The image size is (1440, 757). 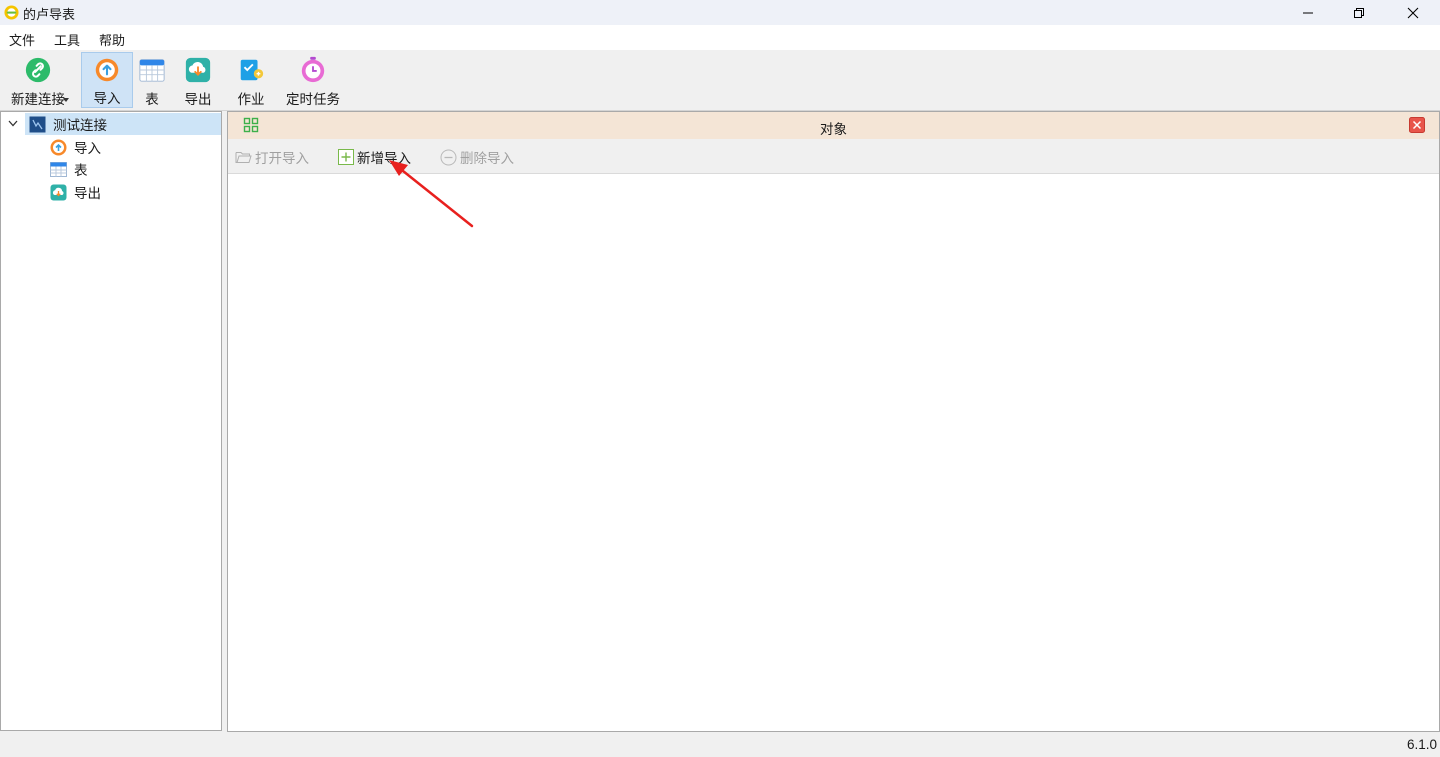 What do you see at coordinates (123, 124) in the screenshot?
I see `tree-item-connection: 测试连接` at bounding box center [123, 124].